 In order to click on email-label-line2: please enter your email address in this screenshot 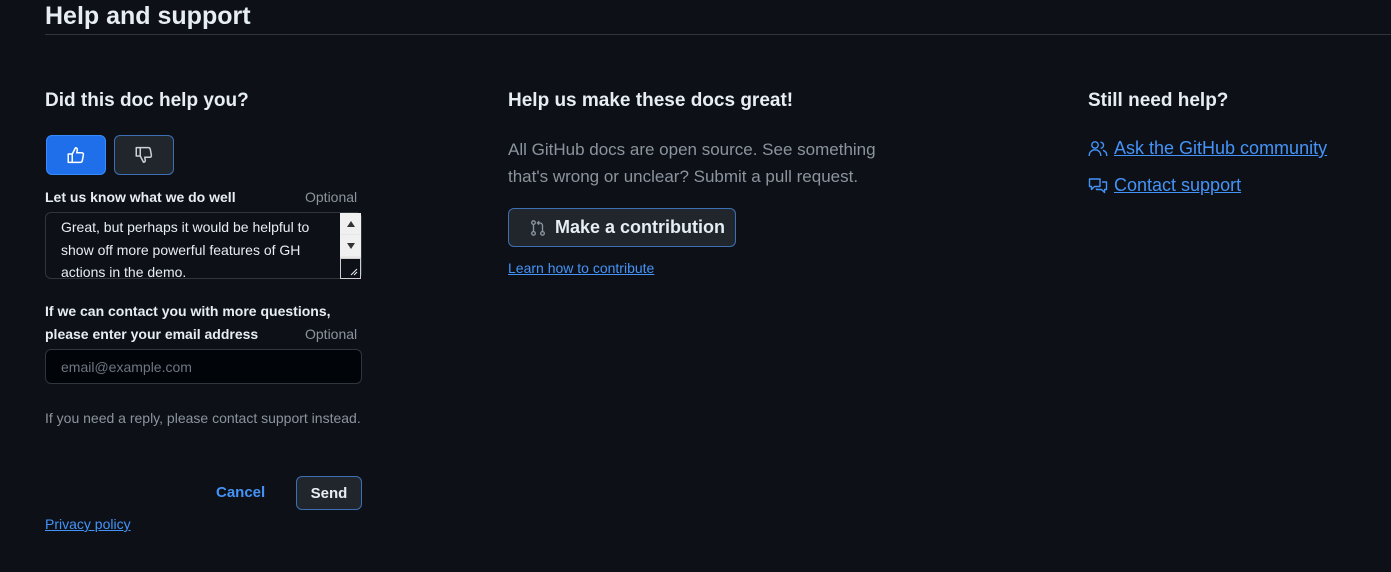, I will do `click(152, 334)`.